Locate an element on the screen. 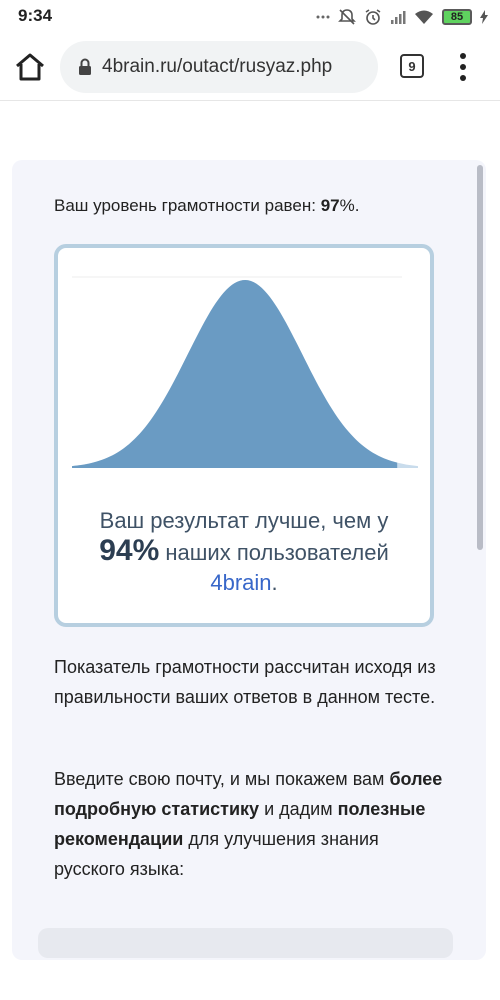  cta-part1: Введите свою почту, и мы покажем вам is located at coordinates (222, 779).